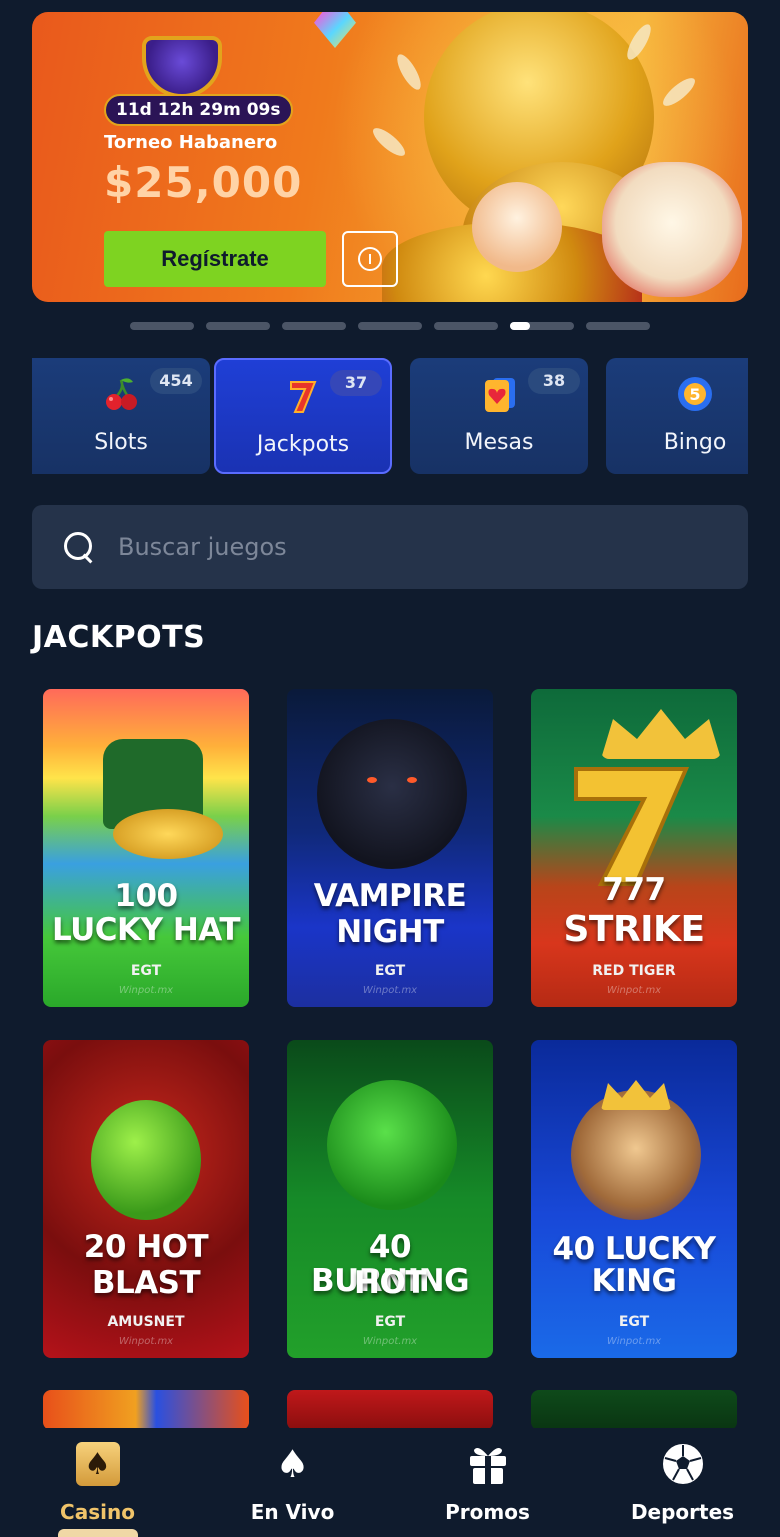  What do you see at coordinates (634, 929) in the screenshot?
I see `game-title: STRIKE` at bounding box center [634, 929].